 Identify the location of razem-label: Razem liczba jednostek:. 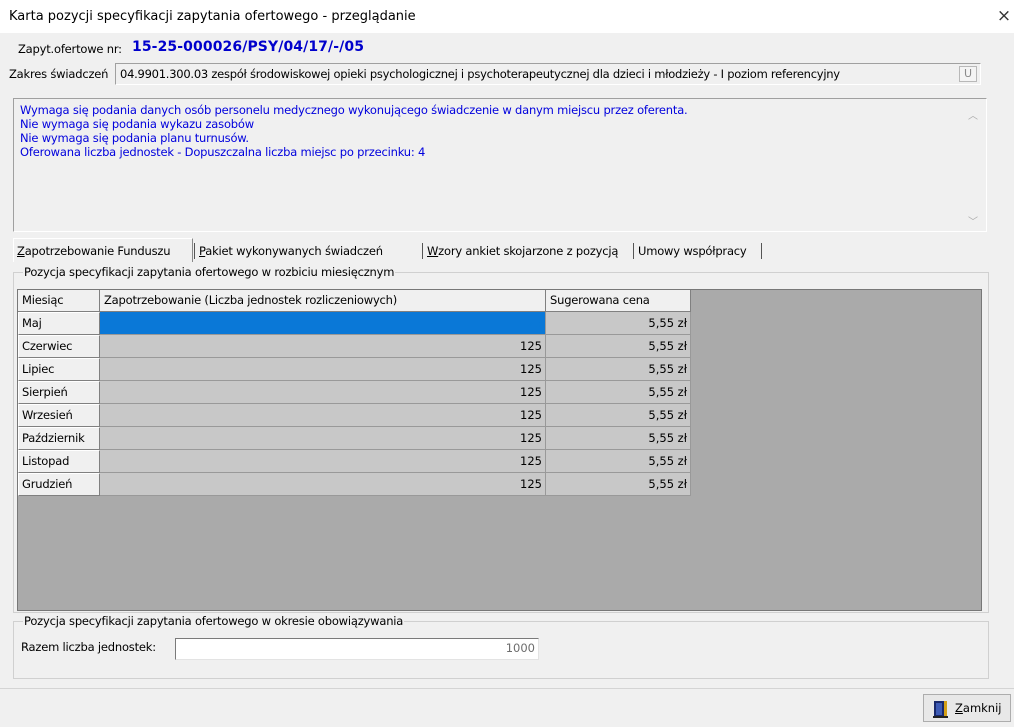
(88, 647).